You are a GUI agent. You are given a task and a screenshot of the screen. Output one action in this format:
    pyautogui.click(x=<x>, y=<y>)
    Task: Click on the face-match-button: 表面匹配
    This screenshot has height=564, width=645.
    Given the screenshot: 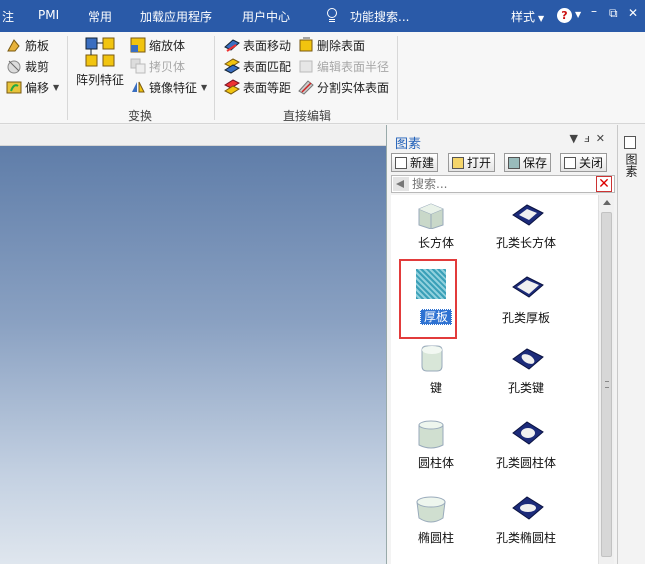 What is the action you would take?
    pyautogui.click(x=257, y=66)
    